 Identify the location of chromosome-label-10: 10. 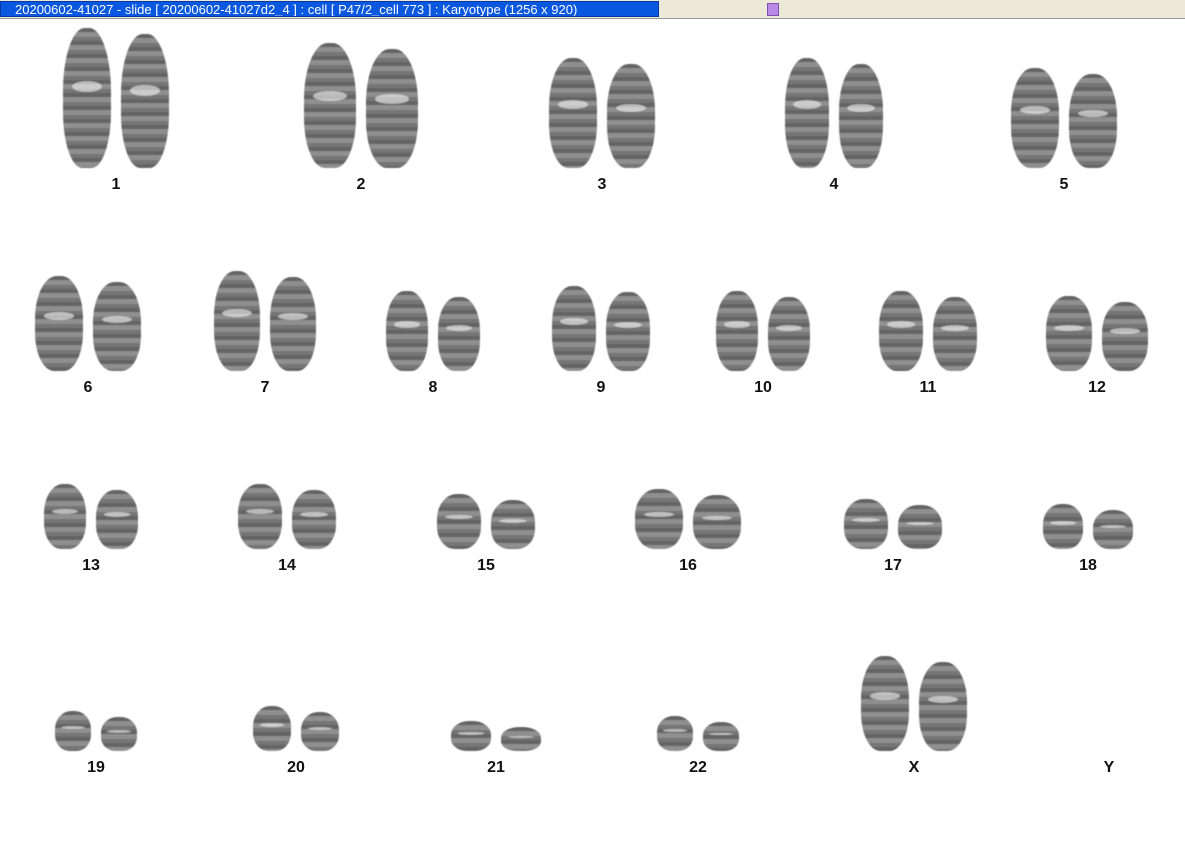
(763, 387).